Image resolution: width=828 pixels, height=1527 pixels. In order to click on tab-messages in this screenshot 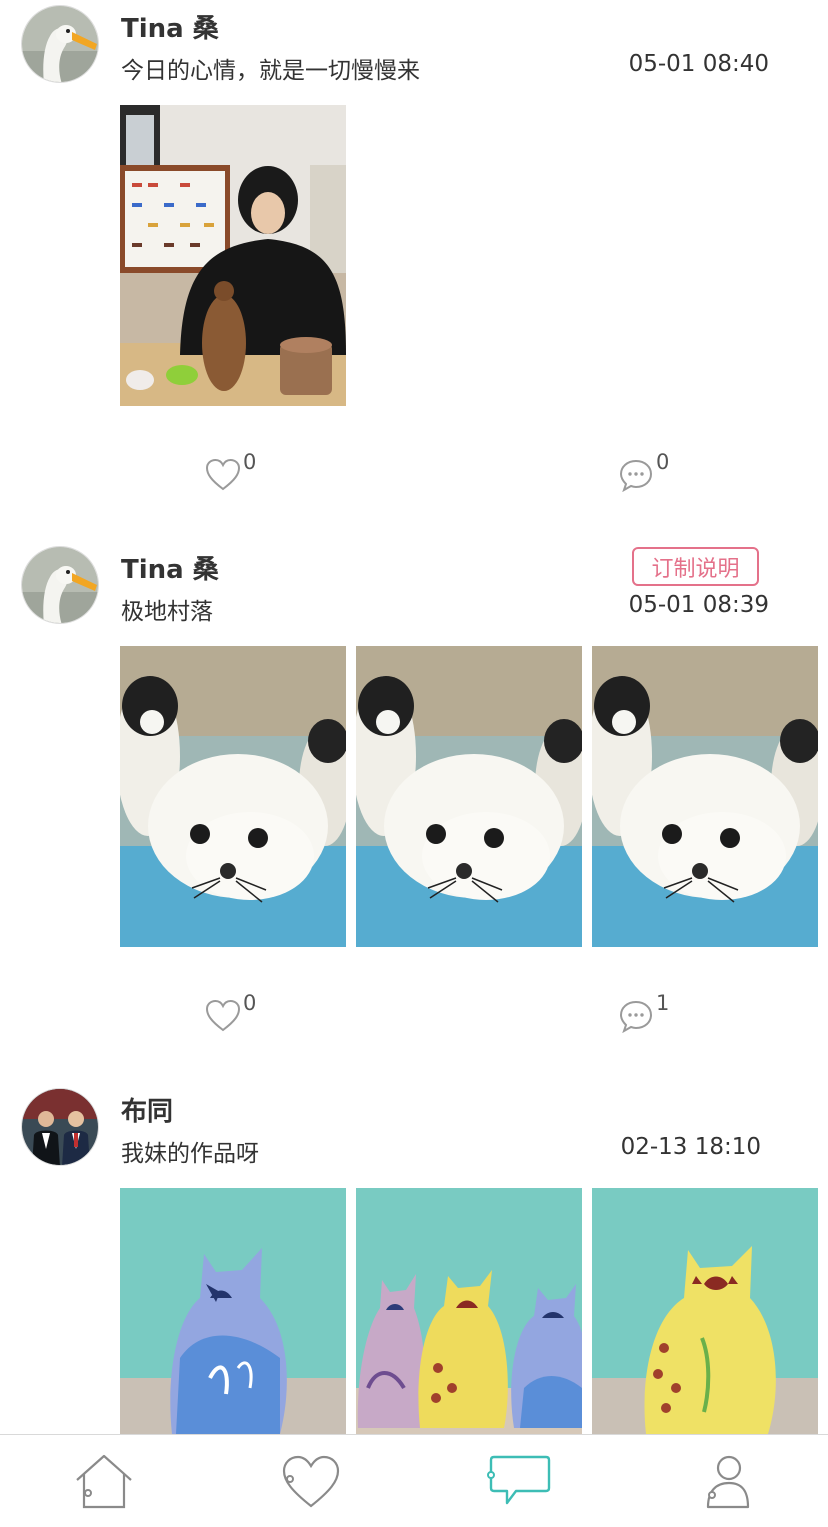, I will do `click(519, 1484)`.